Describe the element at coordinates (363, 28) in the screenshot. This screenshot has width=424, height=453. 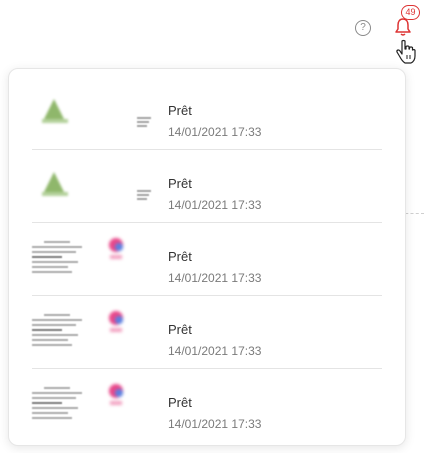
I see `help-icon: ?` at that location.